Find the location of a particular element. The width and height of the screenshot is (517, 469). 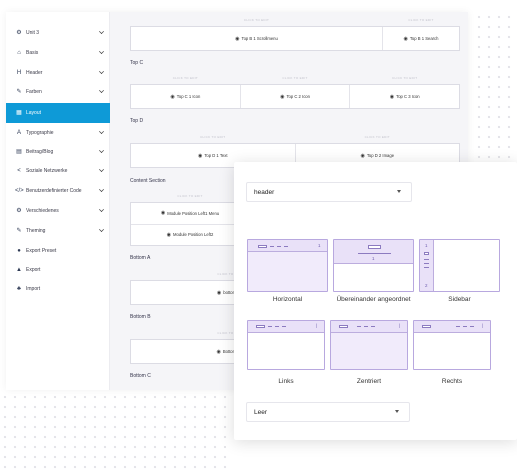

sidebar-item: ✎ Theming is located at coordinates (58, 231).